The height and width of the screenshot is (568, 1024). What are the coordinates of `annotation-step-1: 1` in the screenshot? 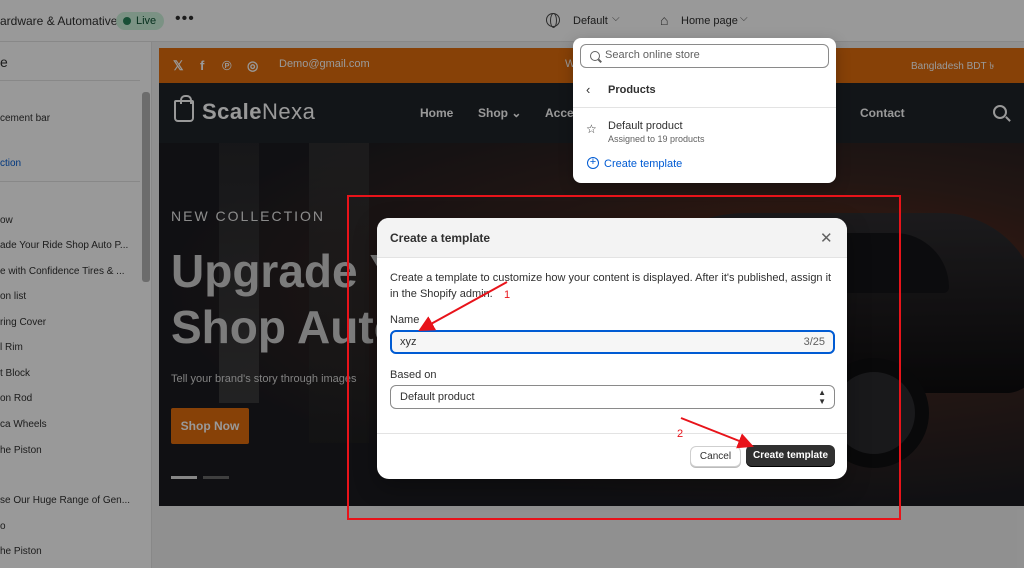 It's located at (507, 295).